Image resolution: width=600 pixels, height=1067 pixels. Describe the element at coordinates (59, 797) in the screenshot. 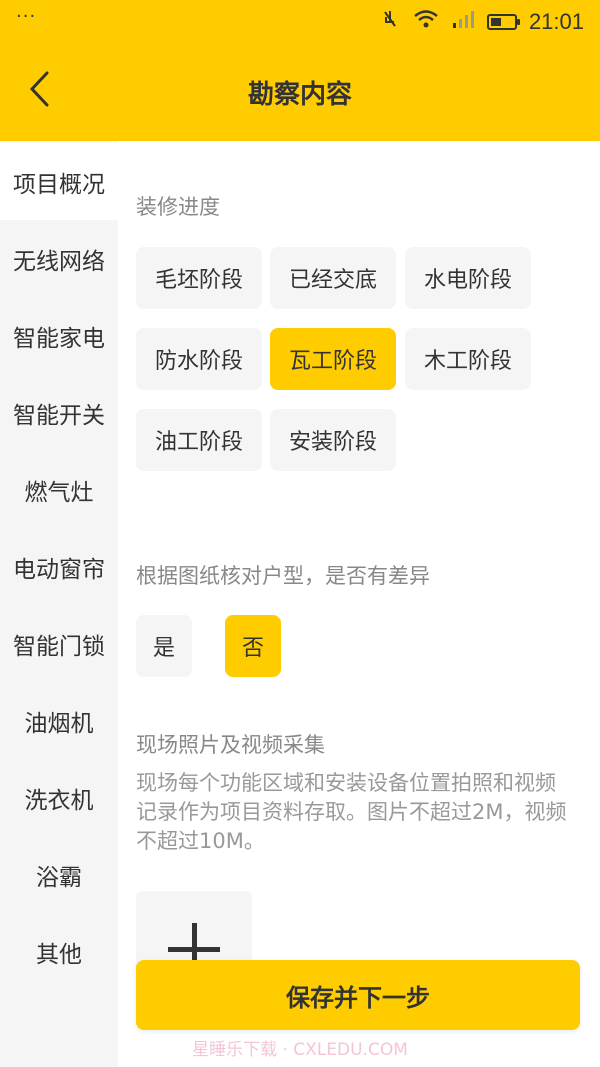

I see `sidebar-item-washer: 洗衣机` at that location.